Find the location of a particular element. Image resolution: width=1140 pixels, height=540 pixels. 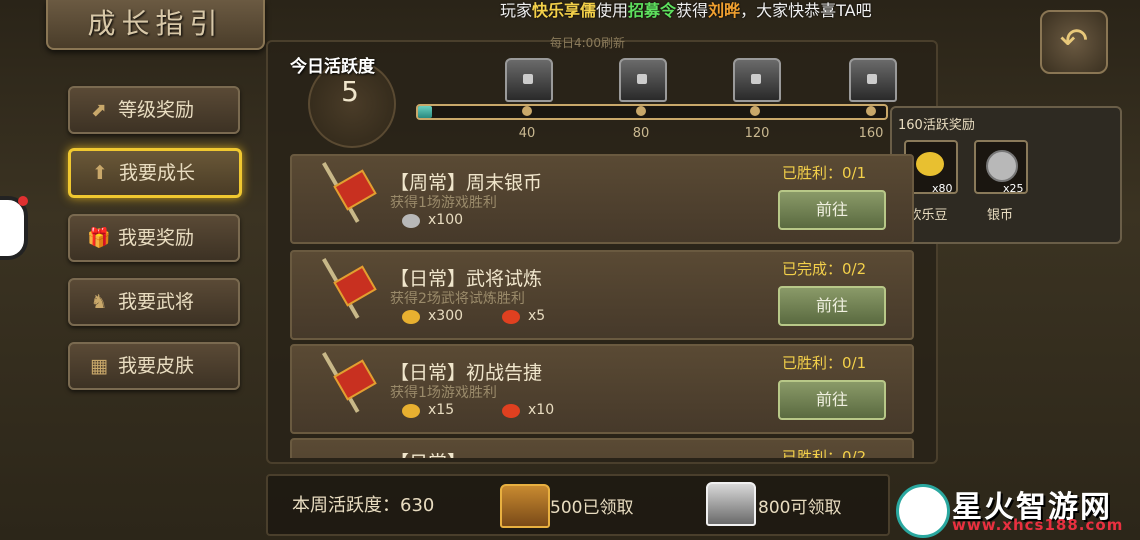

reward-chest-80-icon is located at coordinates (643, 80).